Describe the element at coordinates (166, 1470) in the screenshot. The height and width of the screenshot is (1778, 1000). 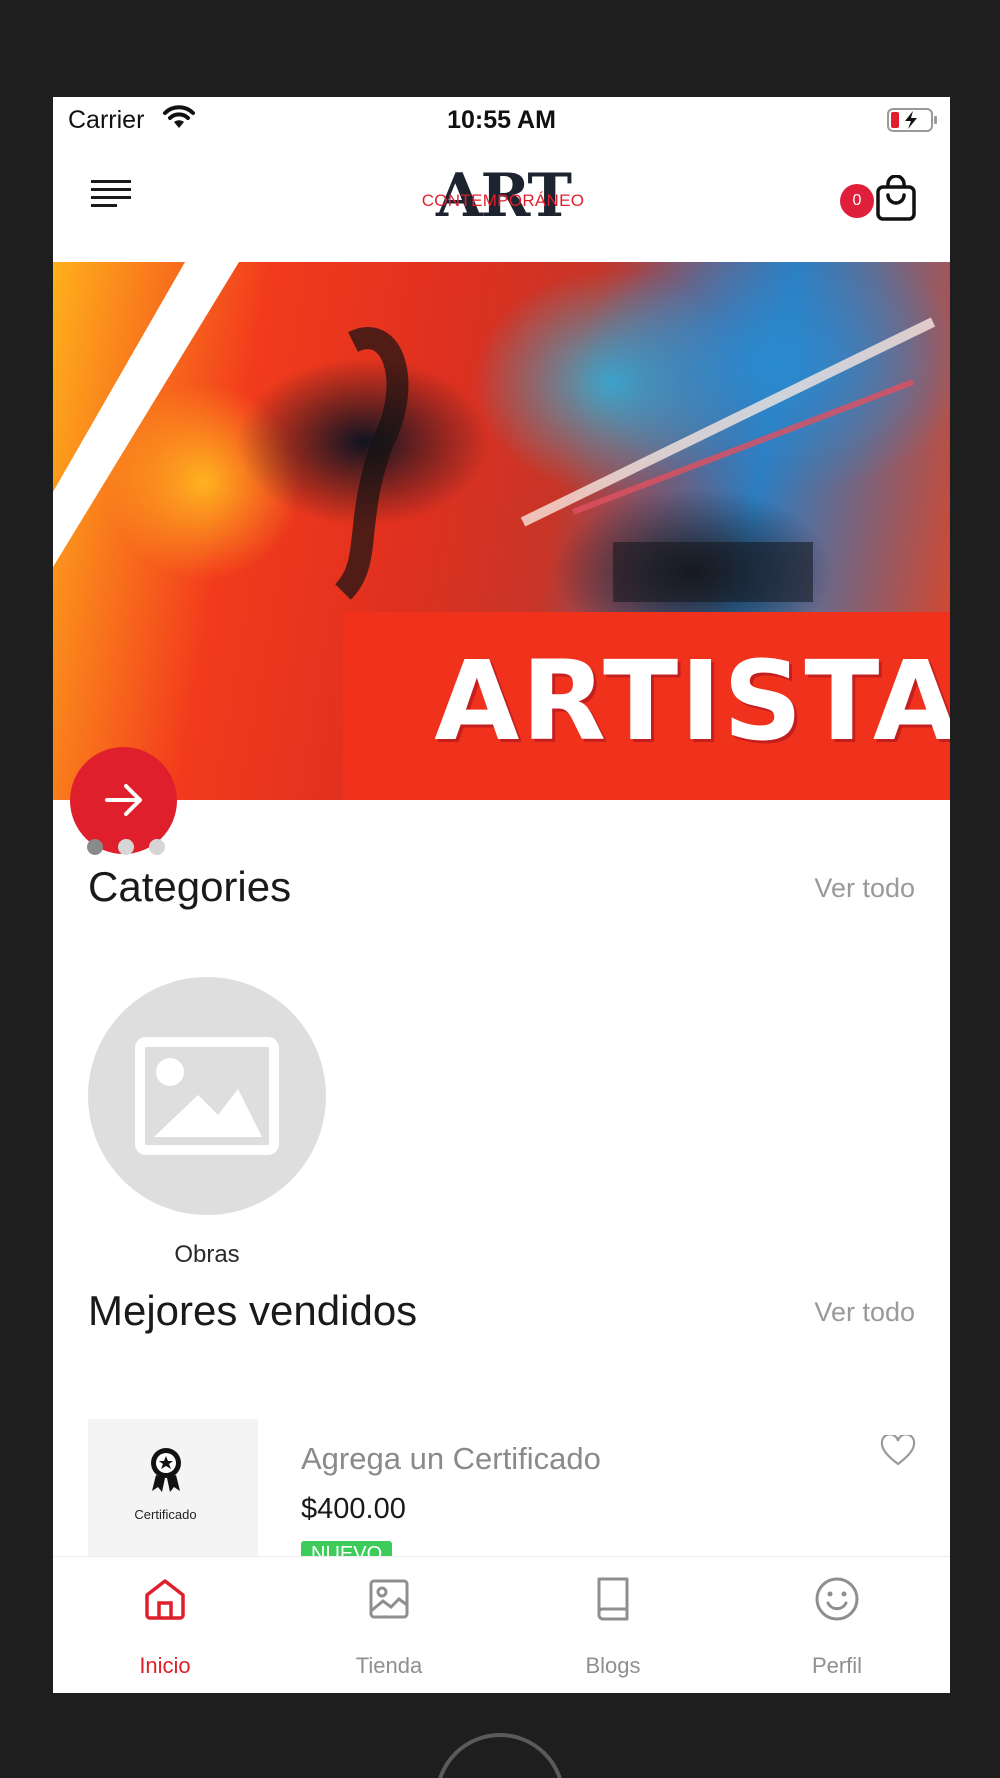
I see `award-ribbon-icon` at that location.